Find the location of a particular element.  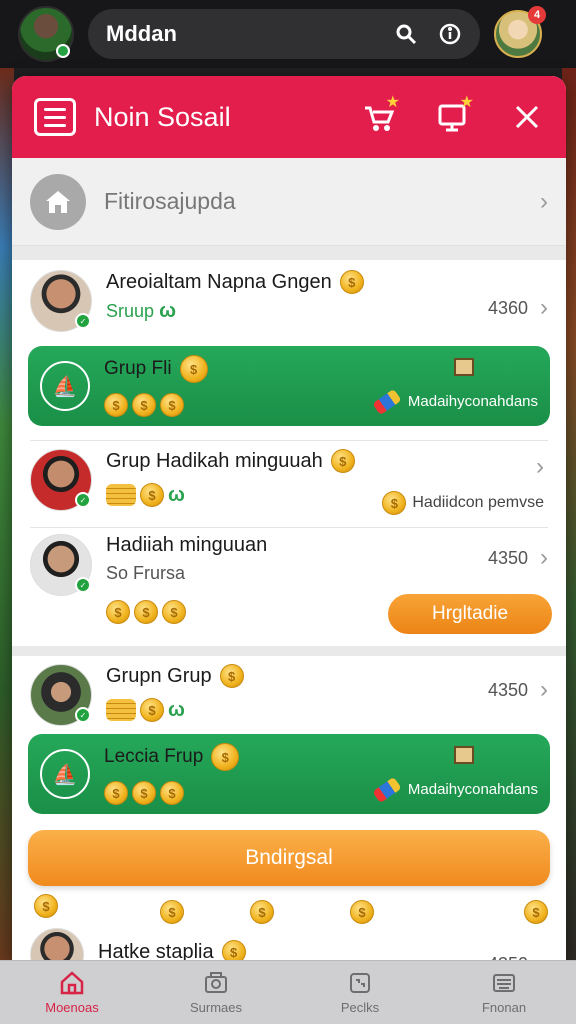

coin-sparkles: $ $ $ $ $ is located at coordinates (289, 905).